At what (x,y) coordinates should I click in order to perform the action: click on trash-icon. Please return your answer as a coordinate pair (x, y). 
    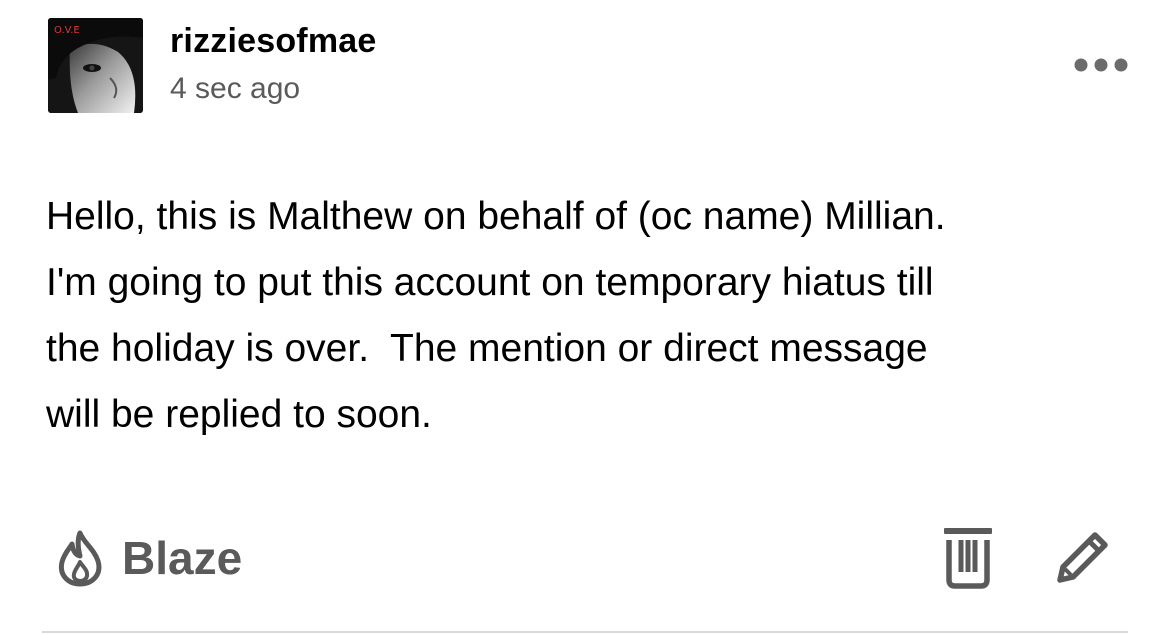
    Looking at the image, I should click on (968, 558).